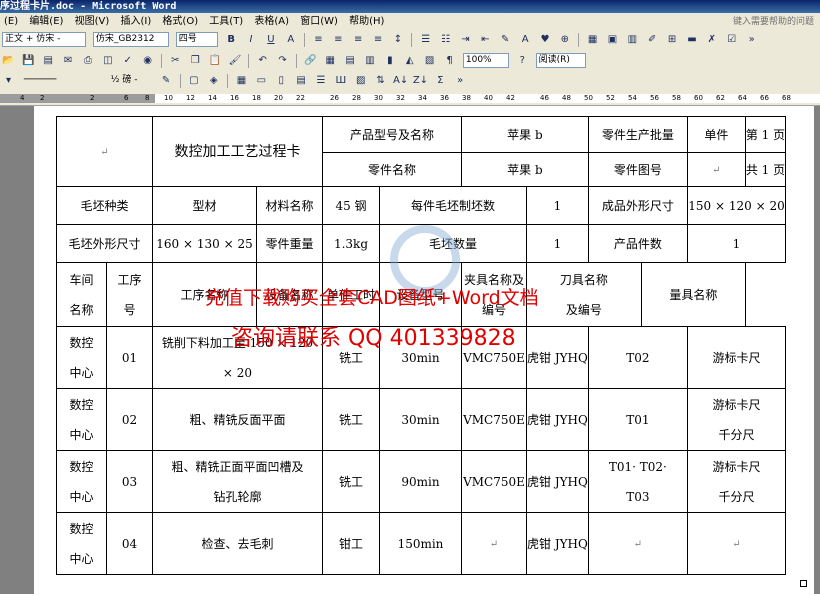 This screenshot has height=594, width=820. What do you see at coordinates (425, 39) in the screenshot?
I see `numbering-icon: ☰` at bounding box center [425, 39].